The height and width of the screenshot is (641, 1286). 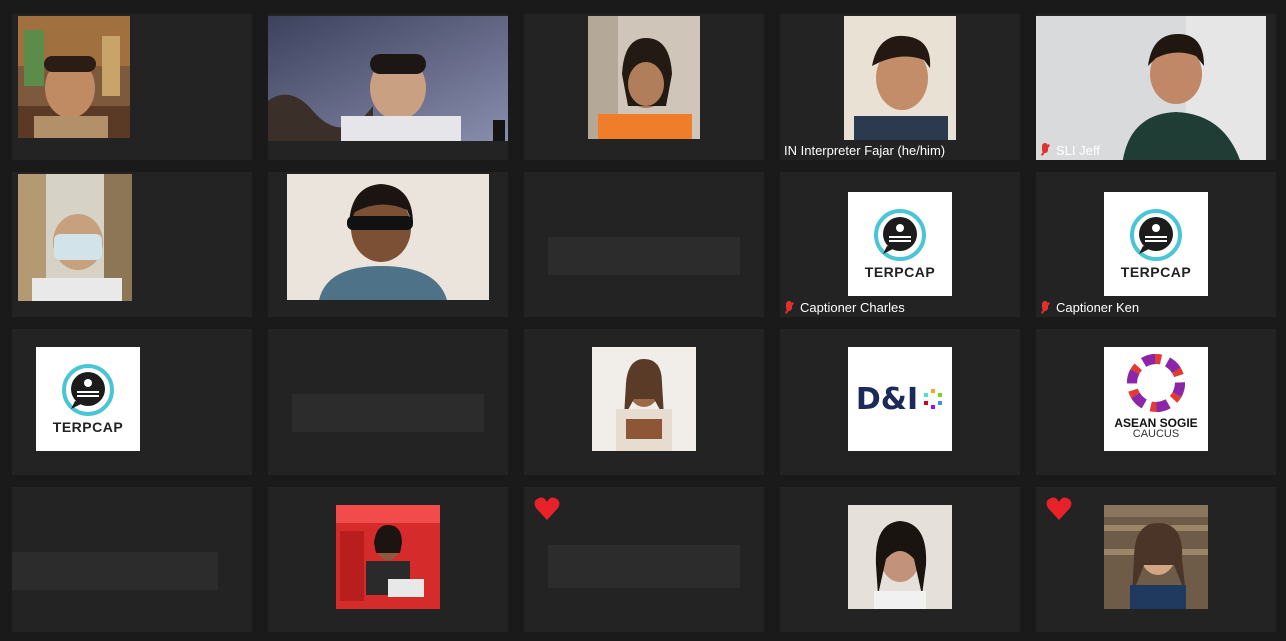 I want to click on participant-name: SLI Jeff, so click(x=1070, y=150).